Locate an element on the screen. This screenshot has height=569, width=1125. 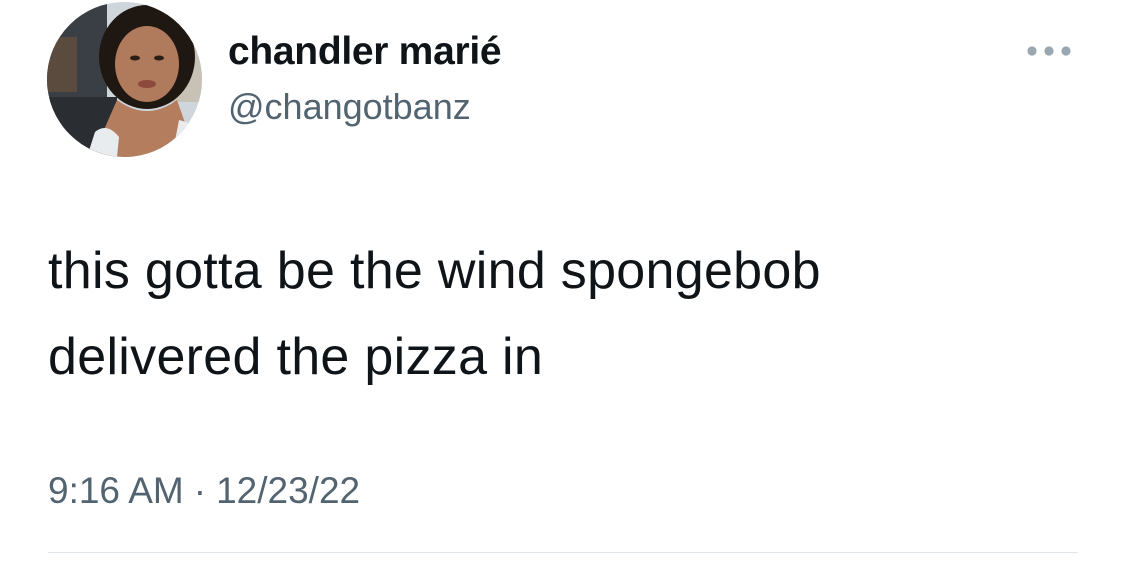
tweet-text-line: this gotta be the wind spongebob is located at coordinates (434, 271).